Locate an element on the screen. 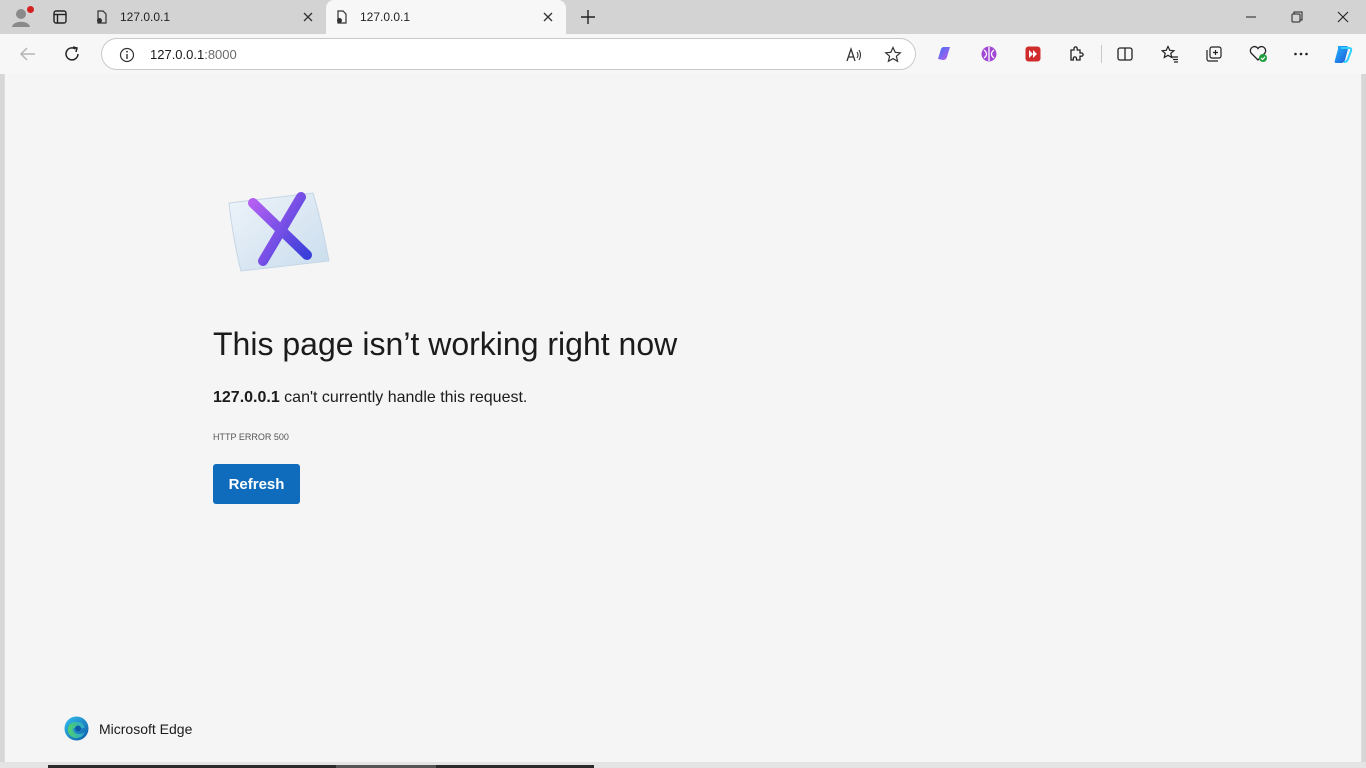 This screenshot has width=1366, height=768. refresh-icon is located at coordinates (72, 54).